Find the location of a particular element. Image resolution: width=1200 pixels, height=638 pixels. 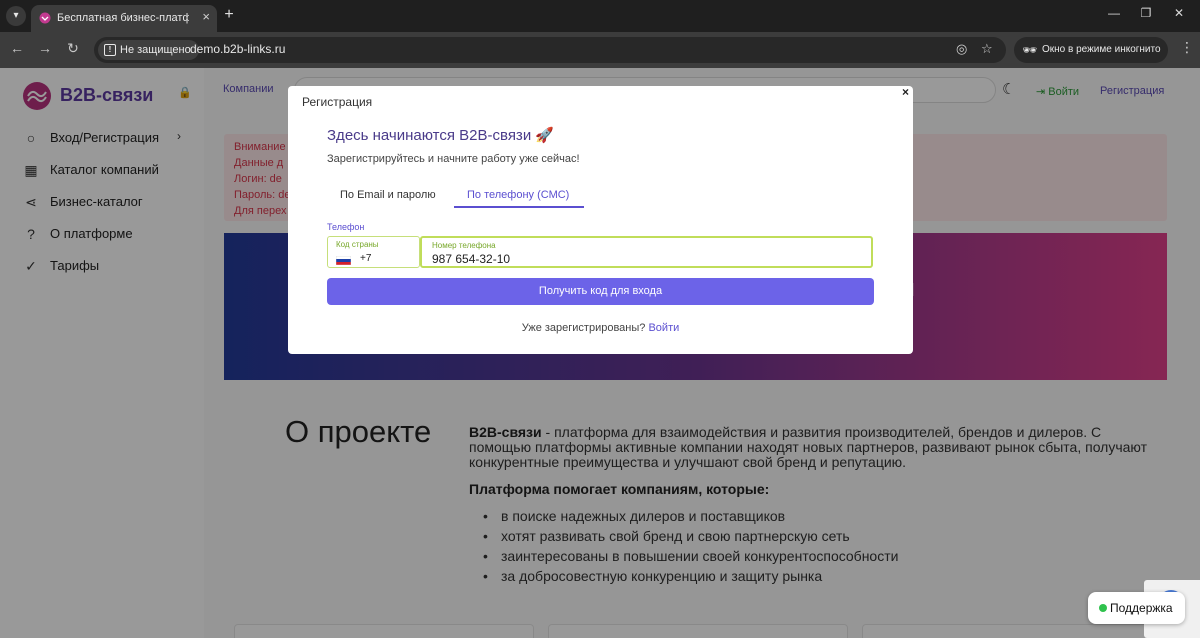

warning-icon: ! is located at coordinates (110, 50).